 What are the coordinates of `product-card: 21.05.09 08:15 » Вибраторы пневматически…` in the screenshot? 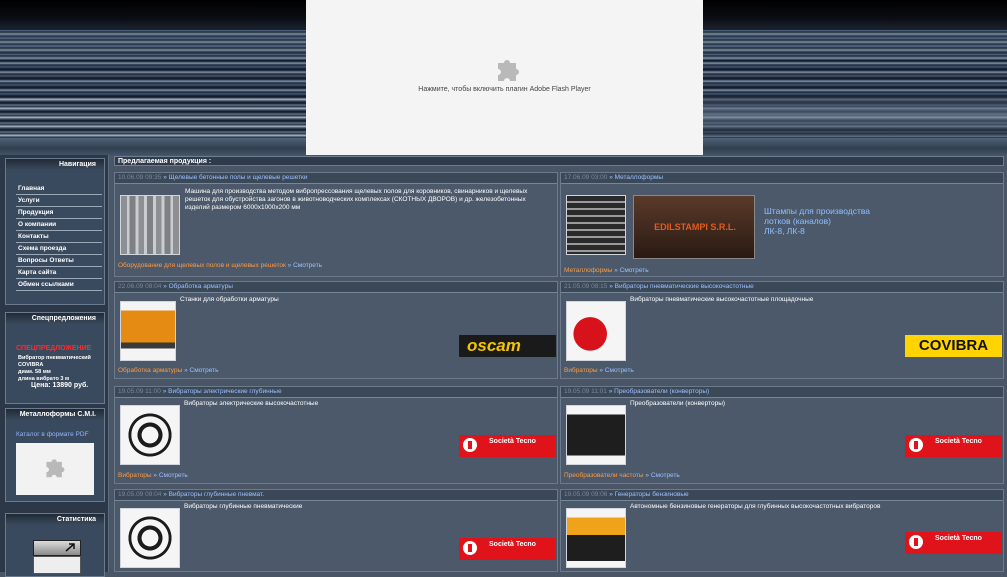 It's located at (782, 330).